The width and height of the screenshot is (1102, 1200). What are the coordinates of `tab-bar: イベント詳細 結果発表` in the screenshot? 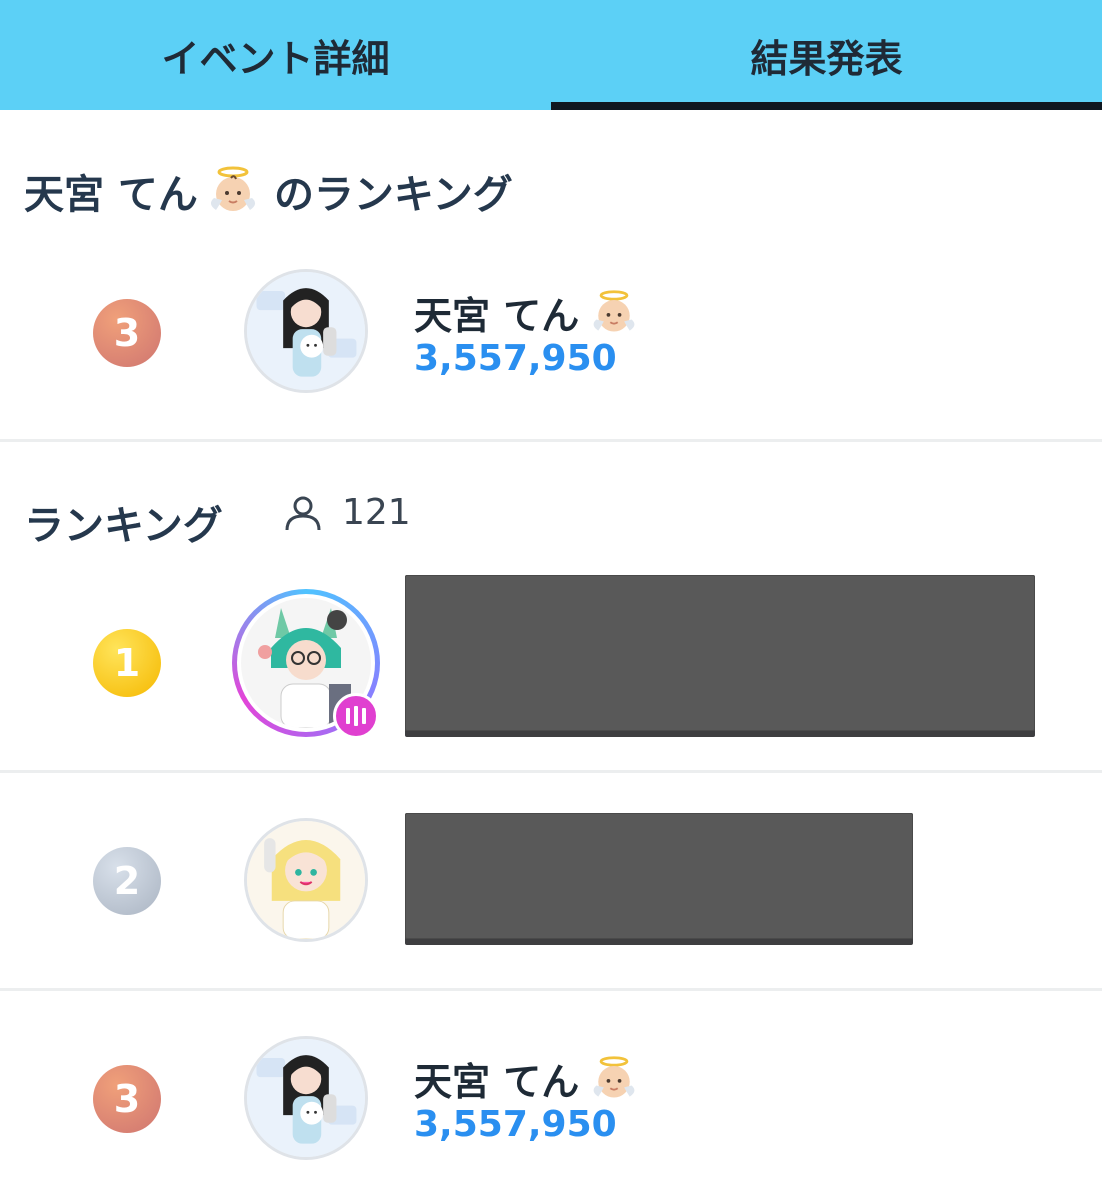 It's located at (551, 55).